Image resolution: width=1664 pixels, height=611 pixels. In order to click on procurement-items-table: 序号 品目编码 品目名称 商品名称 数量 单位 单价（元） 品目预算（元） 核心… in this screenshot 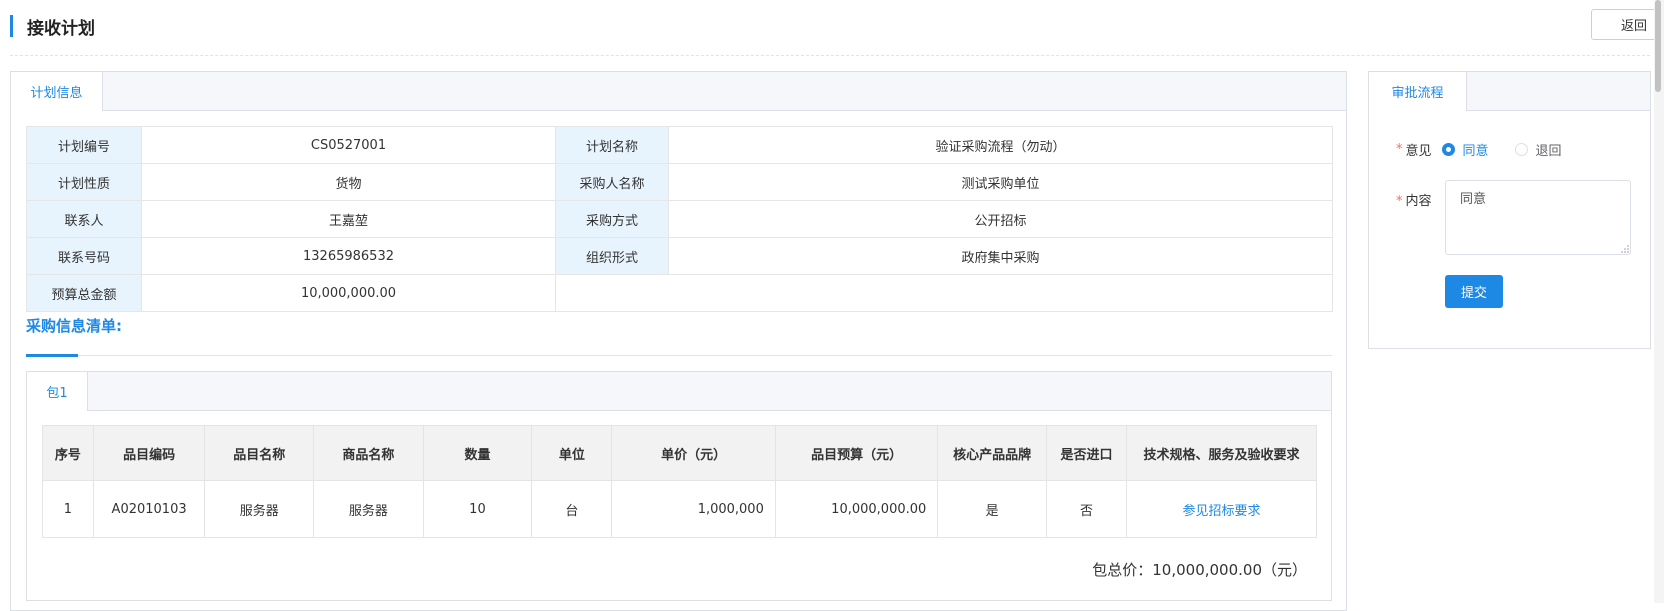, I will do `click(679, 481)`.